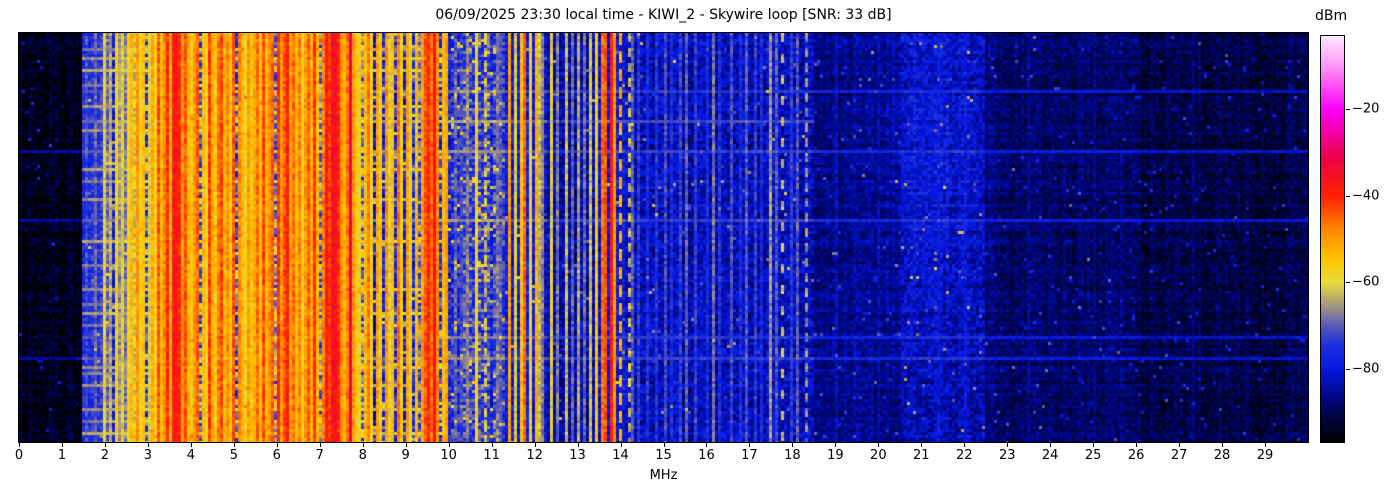 The image size is (1400, 500). I want to click on x-tick-label: 21, so click(921, 455).